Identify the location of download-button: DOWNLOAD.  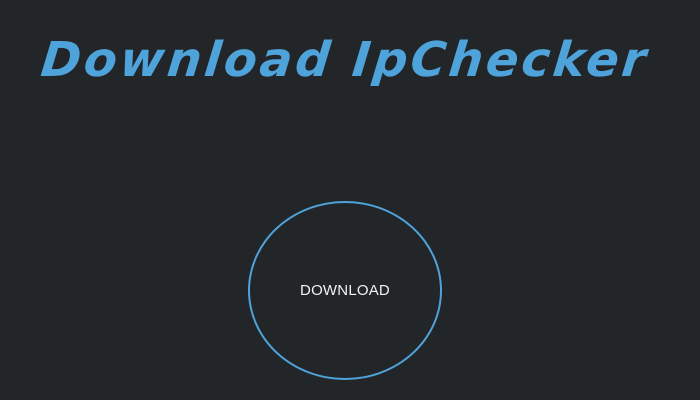
(345, 290).